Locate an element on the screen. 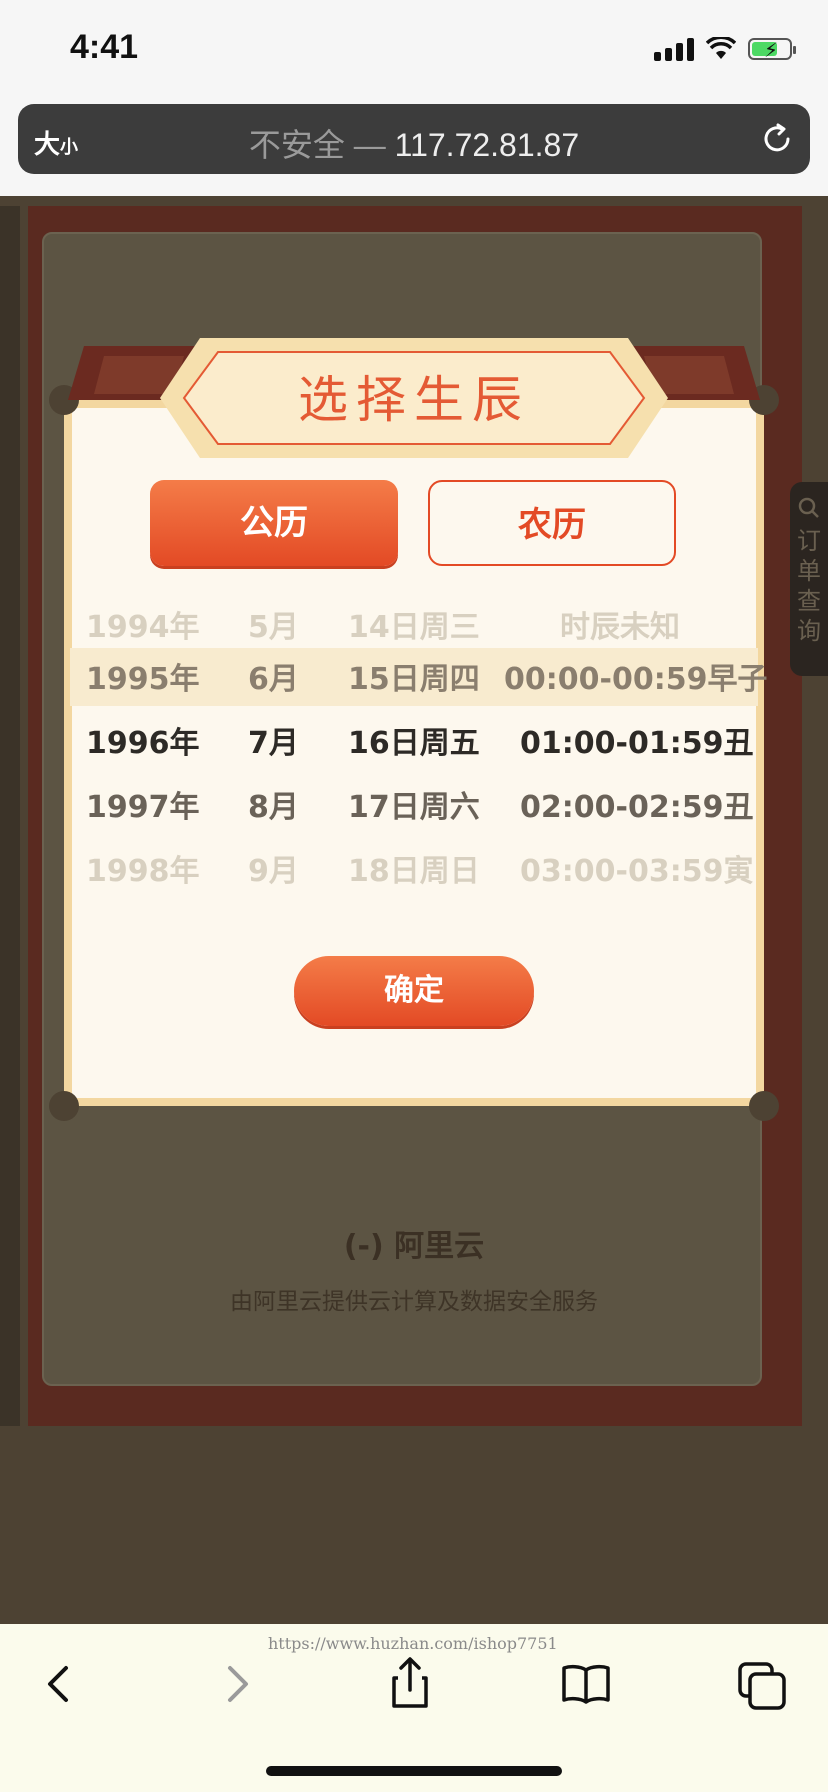 The width and height of the screenshot is (828, 1792). charging-bolt-icon: ⚡ is located at coordinates (771, 50).